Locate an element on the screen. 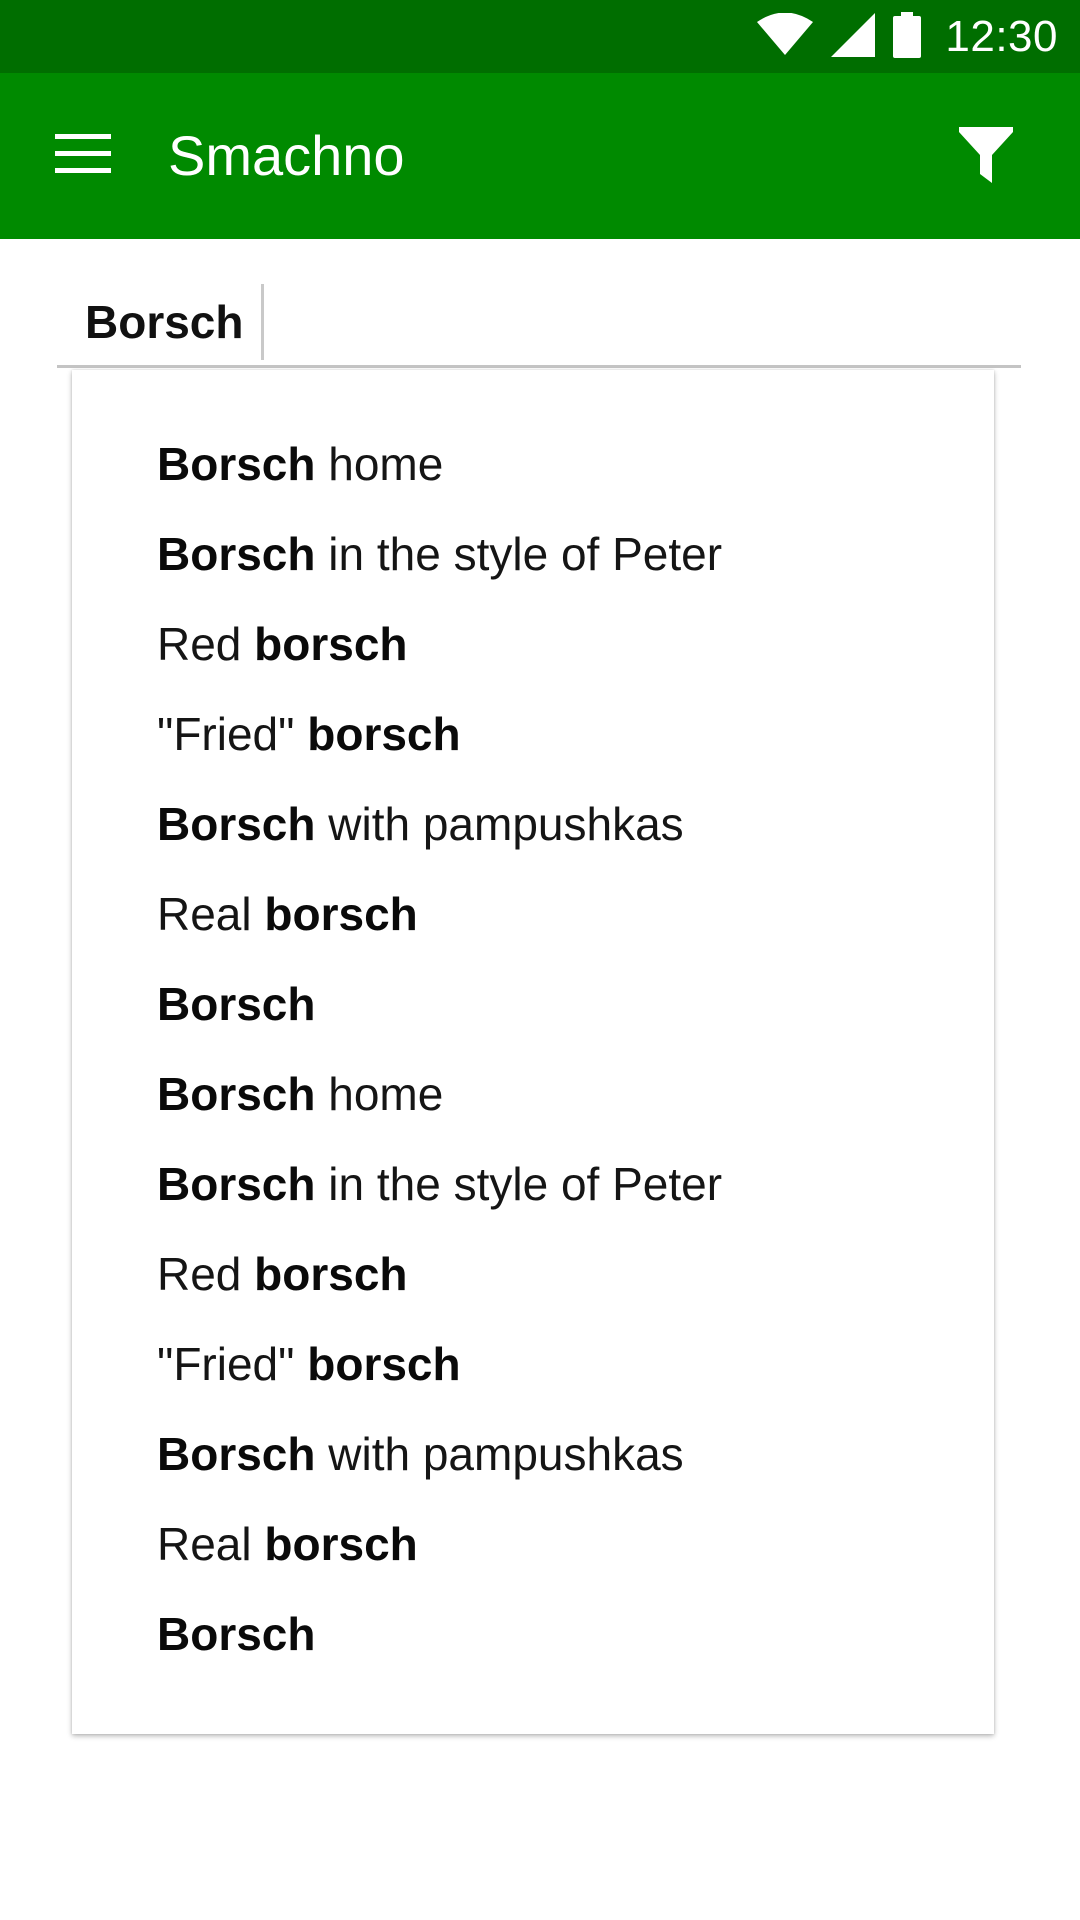 The image size is (1080, 1920). status-time: 12:30 is located at coordinates (1001, 36).